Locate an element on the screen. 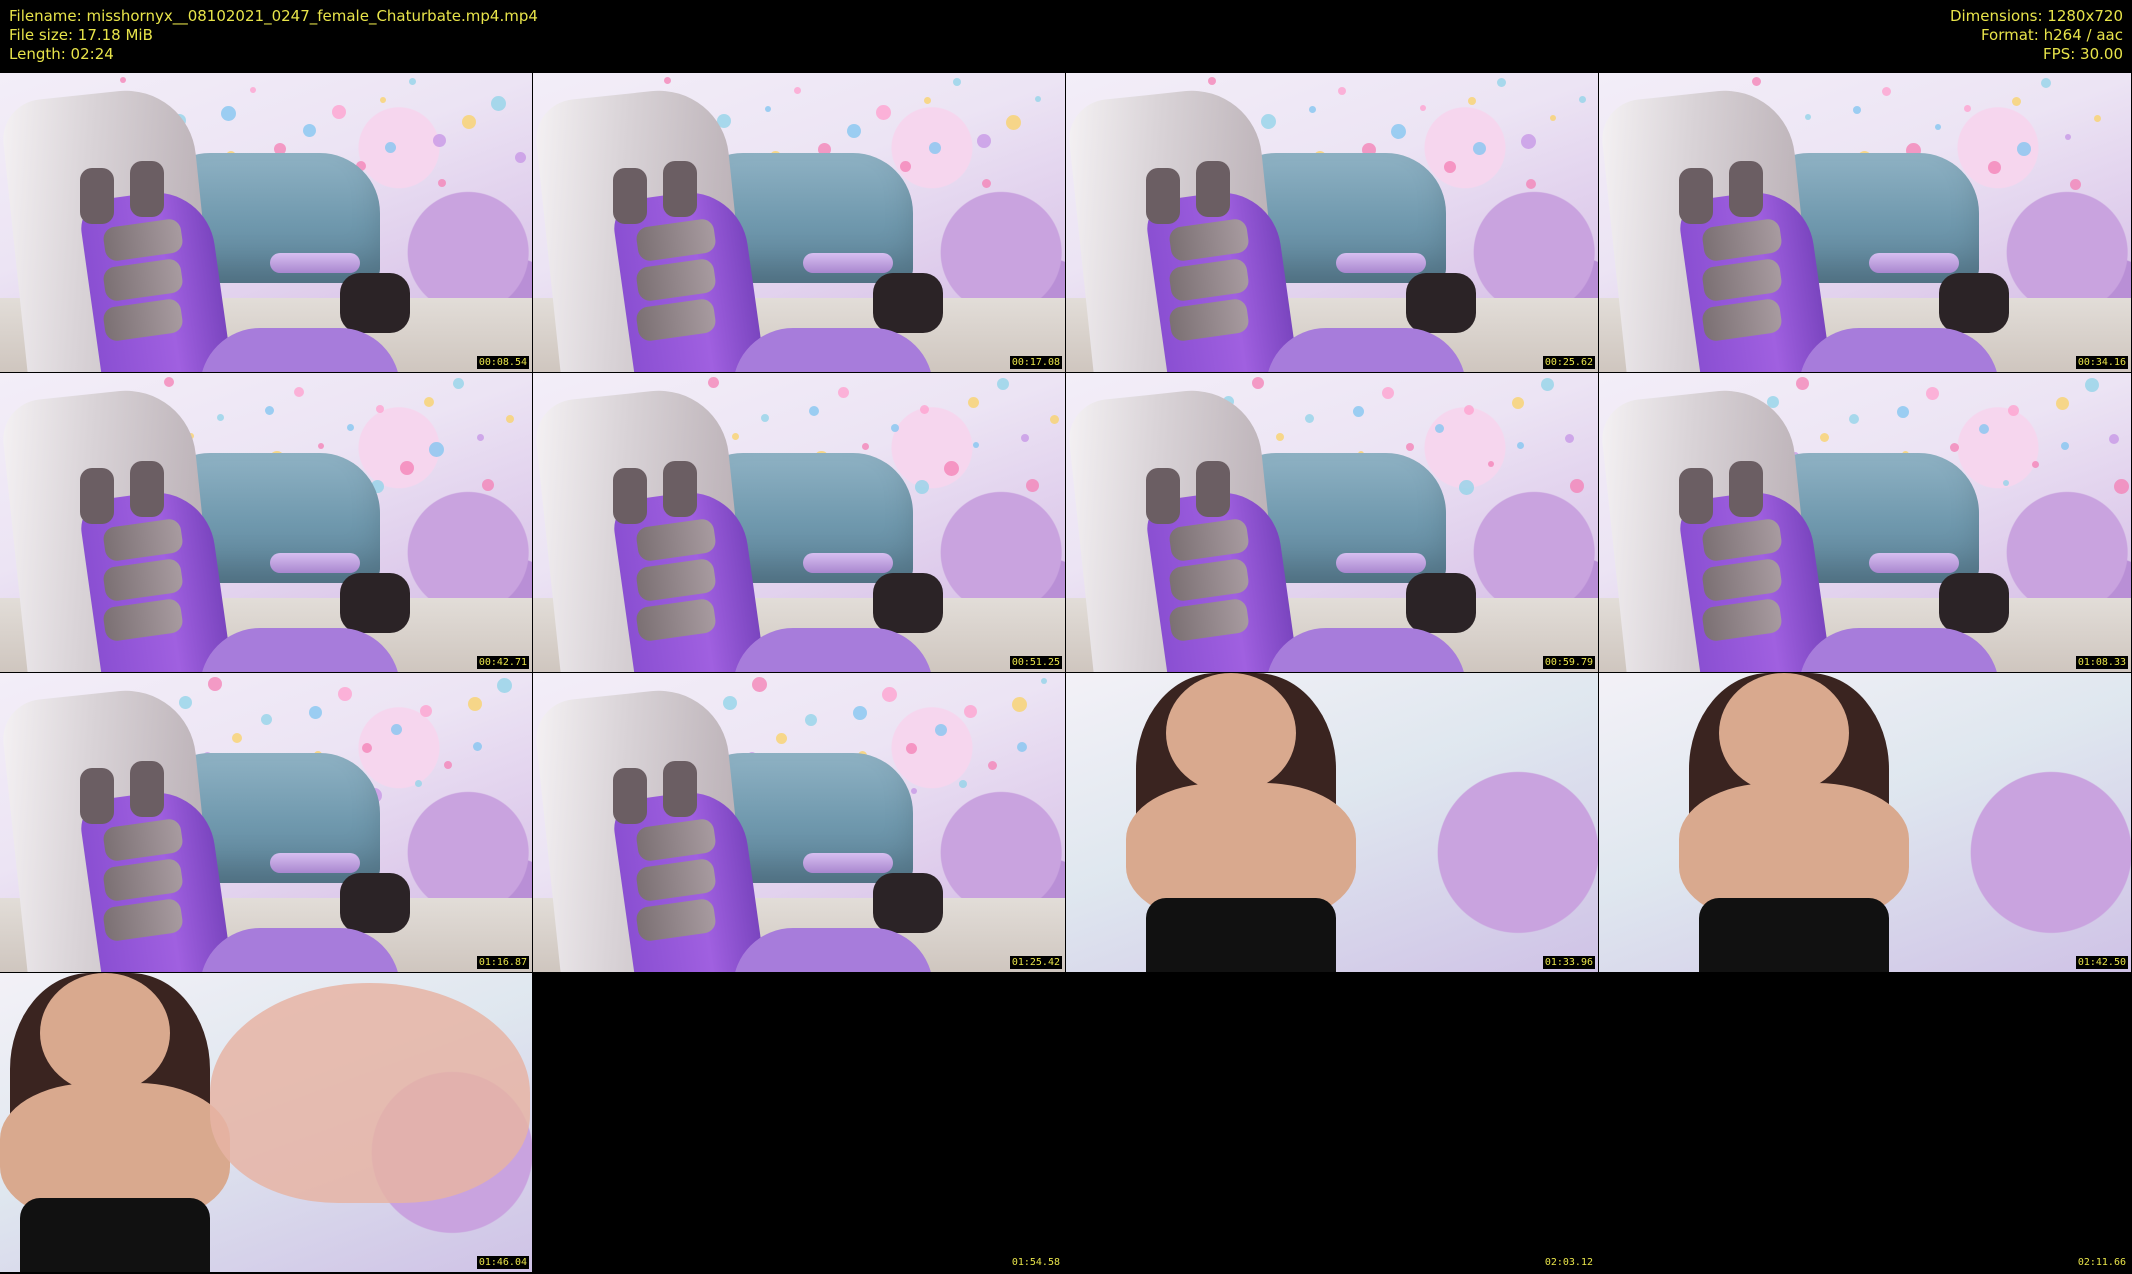  timestamp-label: 02:03.12 is located at coordinates (1568, 1262).